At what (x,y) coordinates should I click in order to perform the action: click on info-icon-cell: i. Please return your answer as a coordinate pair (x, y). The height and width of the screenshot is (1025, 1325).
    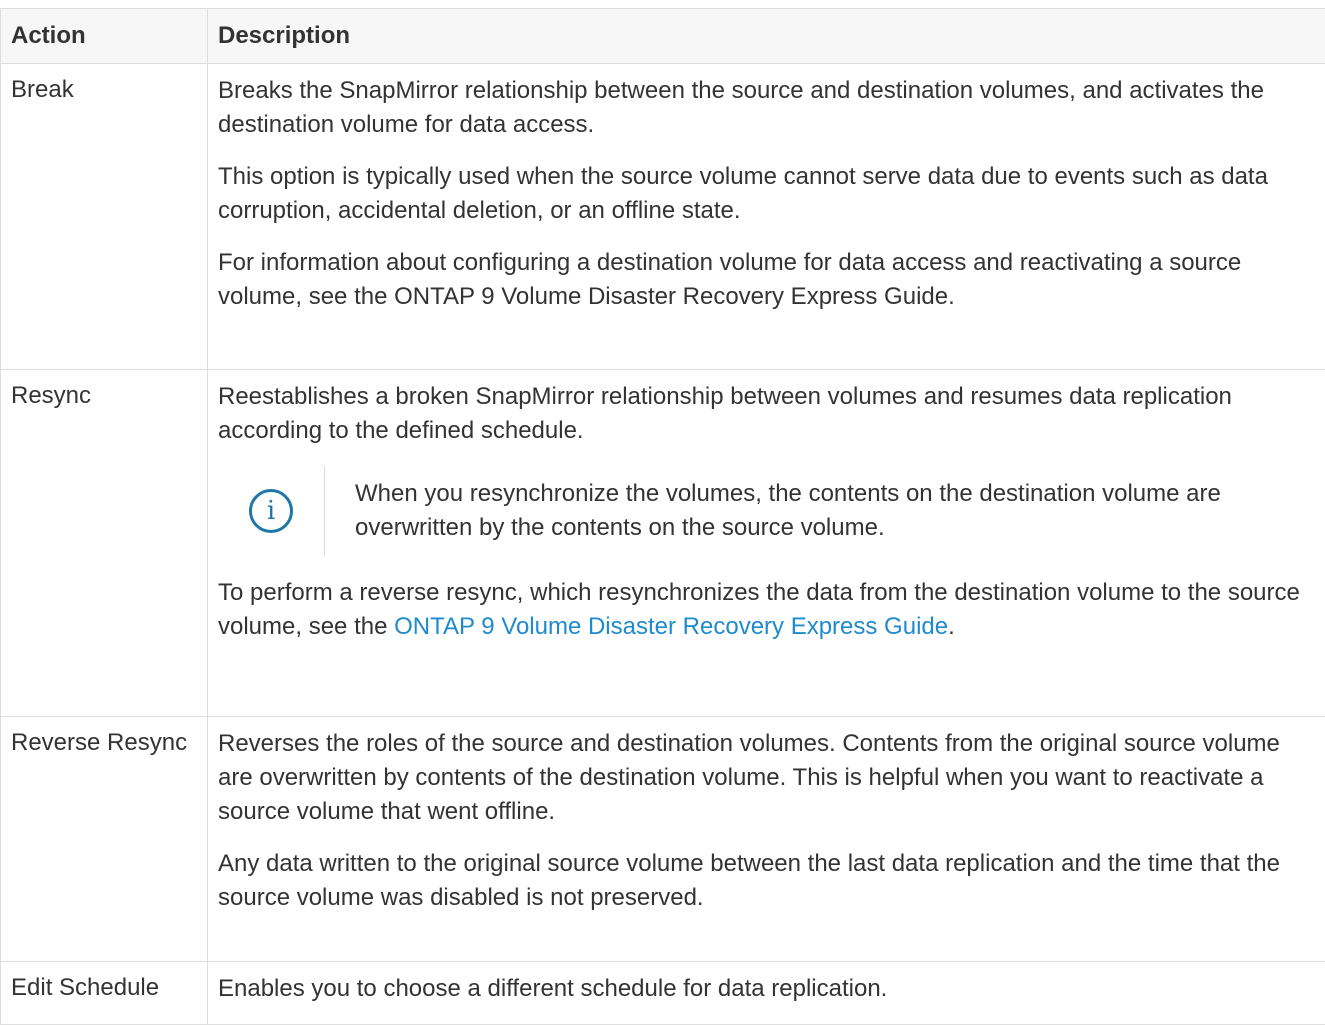
    Looking at the image, I should click on (271, 511).